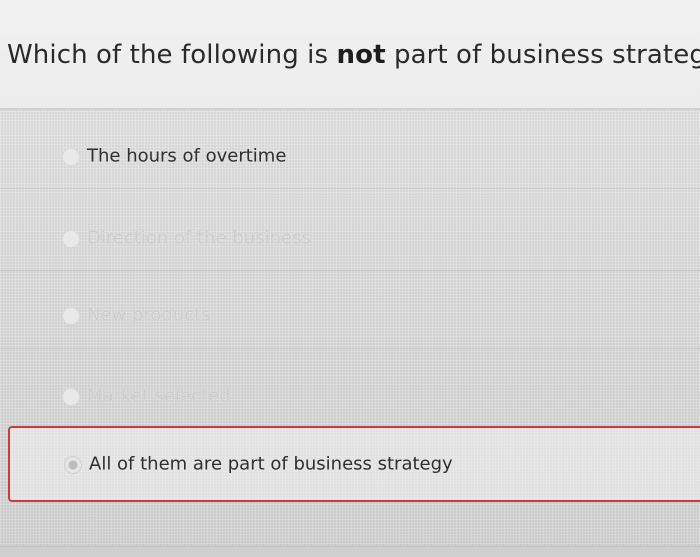 This screenshot has width=700, height=557. What do you see at coordinates (172, 55) in the screenshot?
I see `question-prefix: Which of the following is` at bounding box center [172, 55].